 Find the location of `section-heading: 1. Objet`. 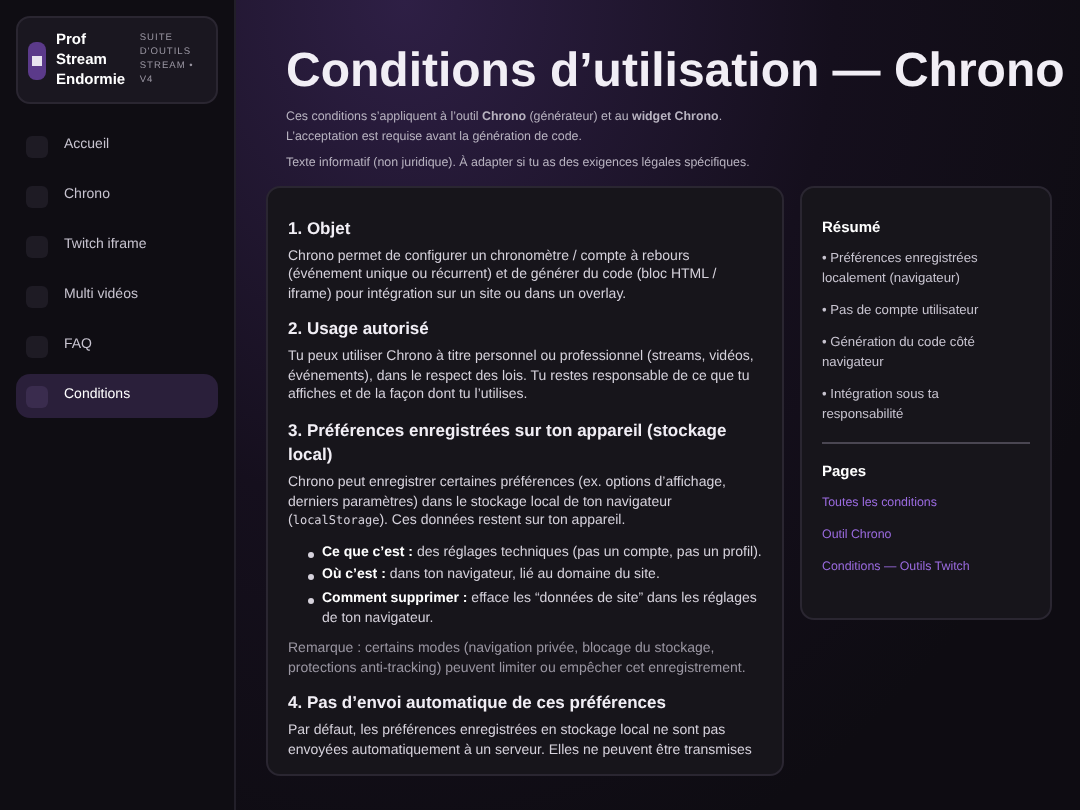

section-heading: 1. Objet is located at coordinates (320, 227).